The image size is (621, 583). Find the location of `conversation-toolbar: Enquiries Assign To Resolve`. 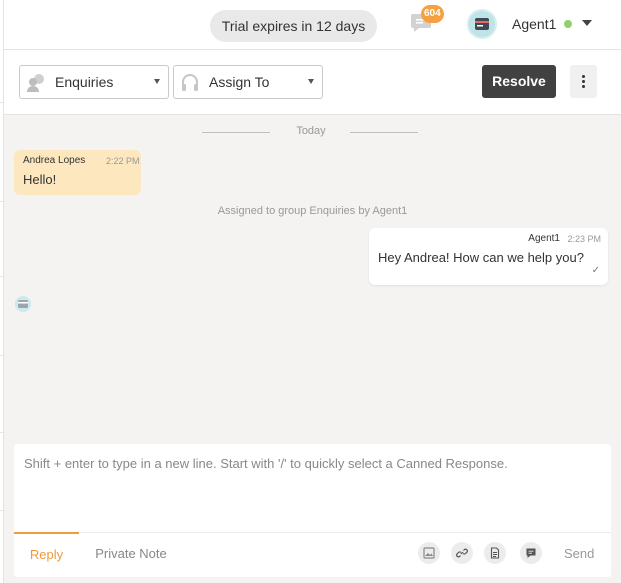

conversation-toolbar: Enquiries Assign To Resolve is located at coordinates (312, 82).